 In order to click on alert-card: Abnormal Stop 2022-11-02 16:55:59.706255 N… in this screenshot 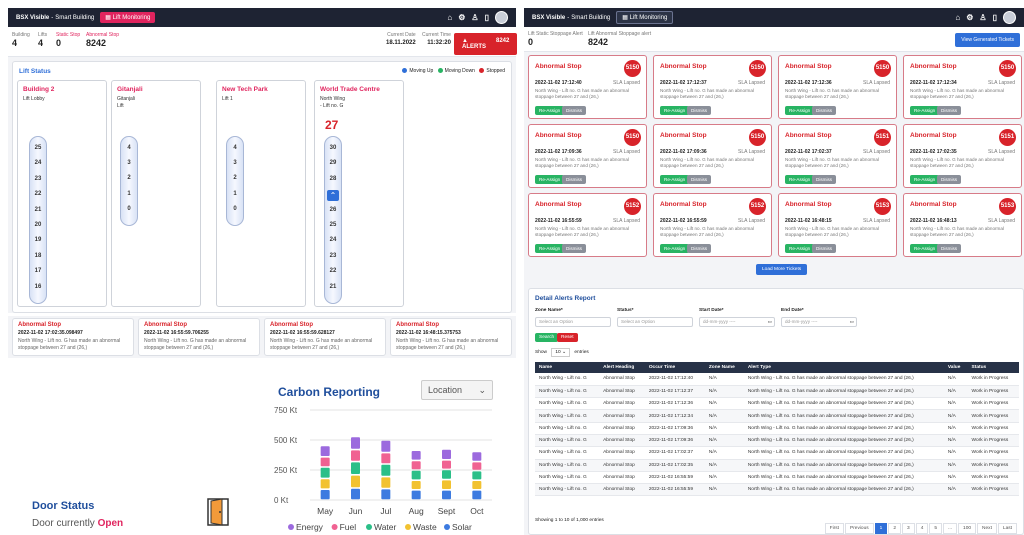, I will do `click(199, 337)`.